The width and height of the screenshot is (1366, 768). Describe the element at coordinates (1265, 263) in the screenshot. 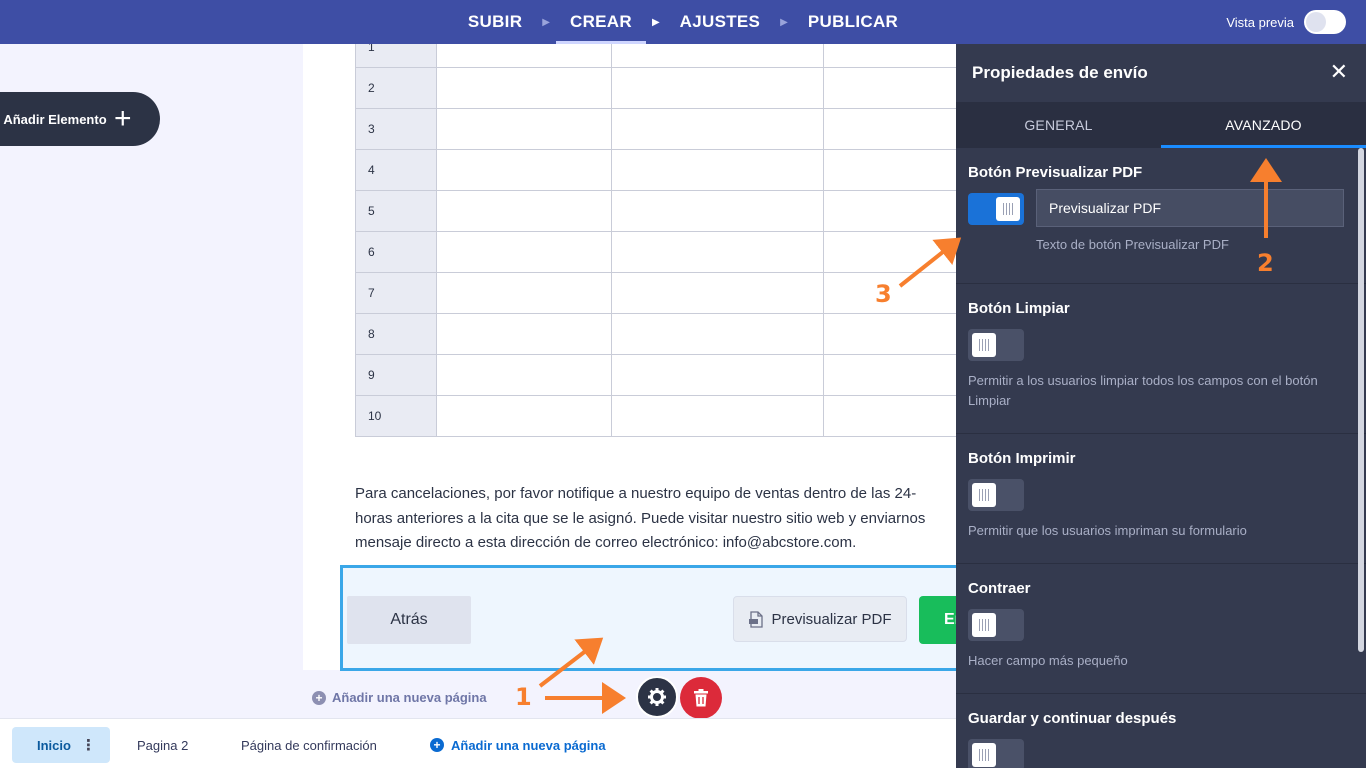

I see `annotation-label-2: 2` at that location.